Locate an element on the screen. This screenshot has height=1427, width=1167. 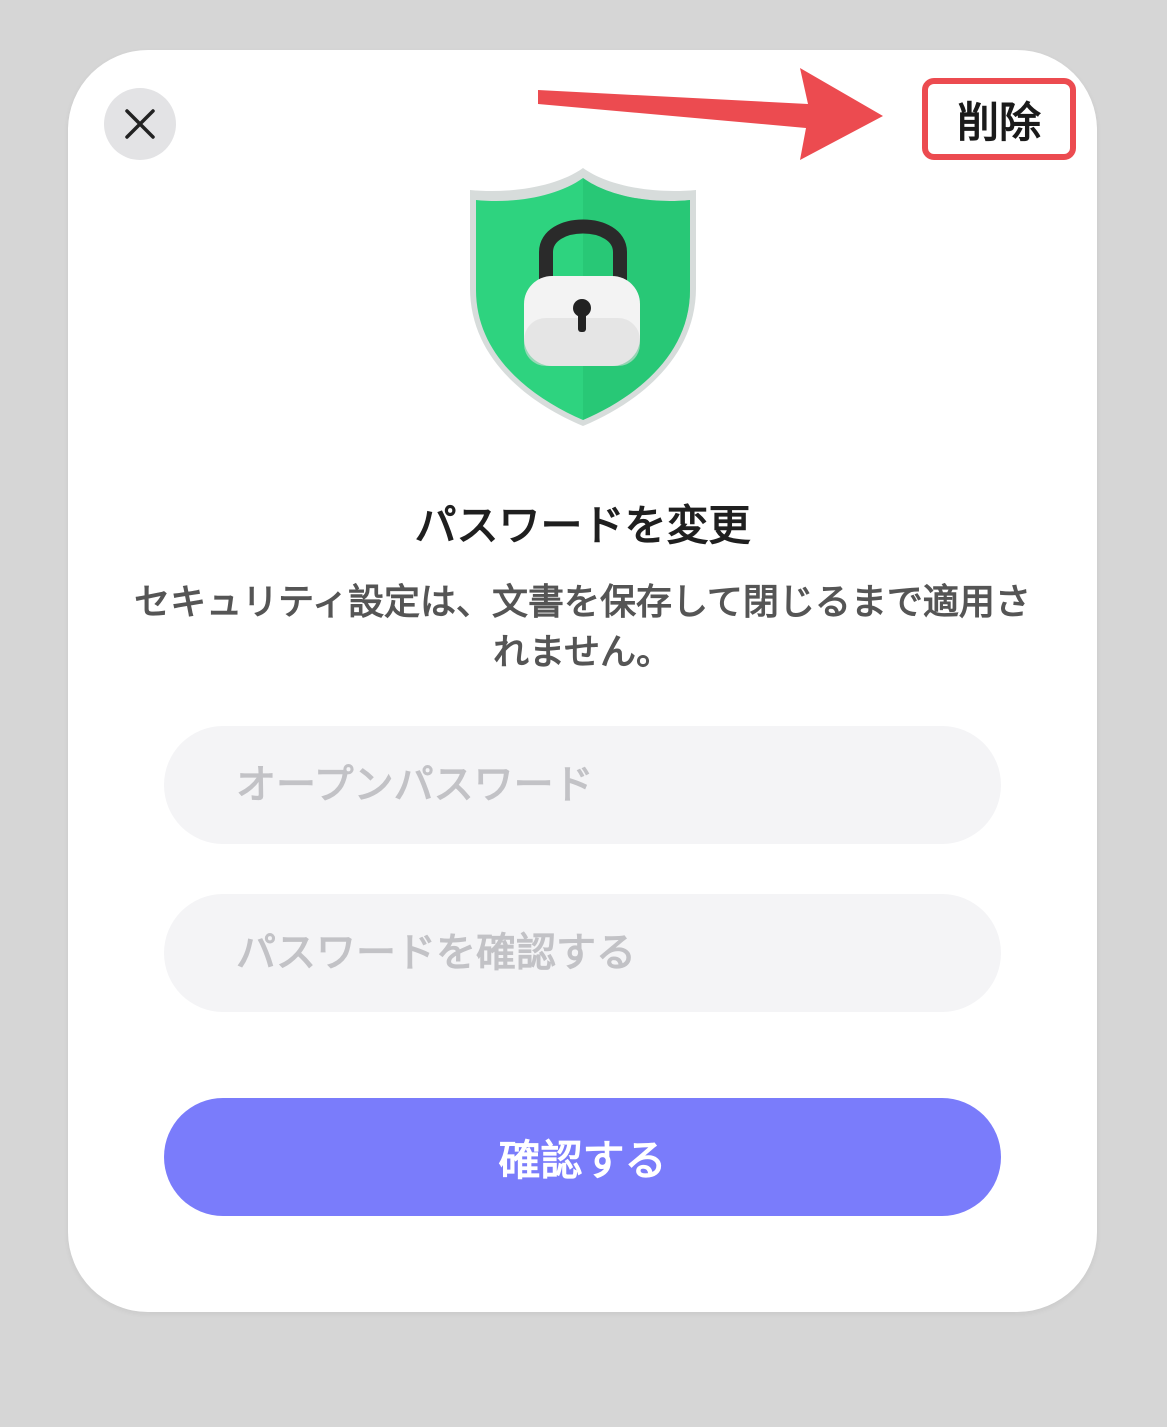
shield-lock-icon is located at coordinates (583, 297).